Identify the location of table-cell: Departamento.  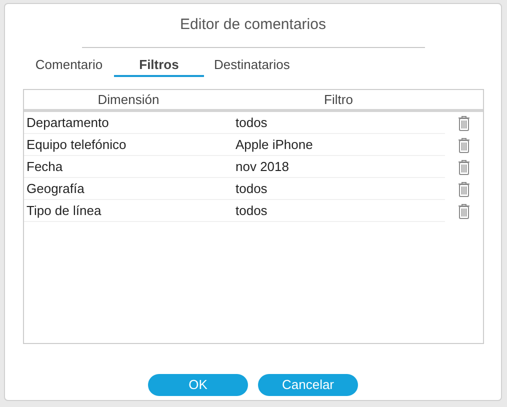
(67, 122).